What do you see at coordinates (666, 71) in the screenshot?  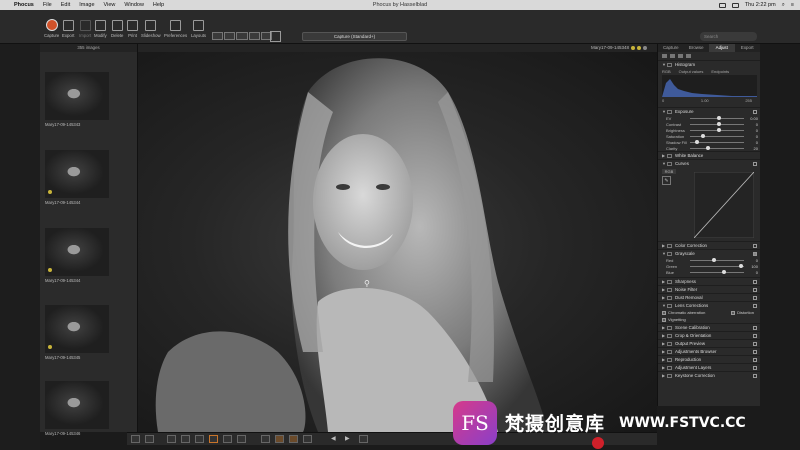 I see `histogram-mode: RGB` at bounding box center [666, 71].